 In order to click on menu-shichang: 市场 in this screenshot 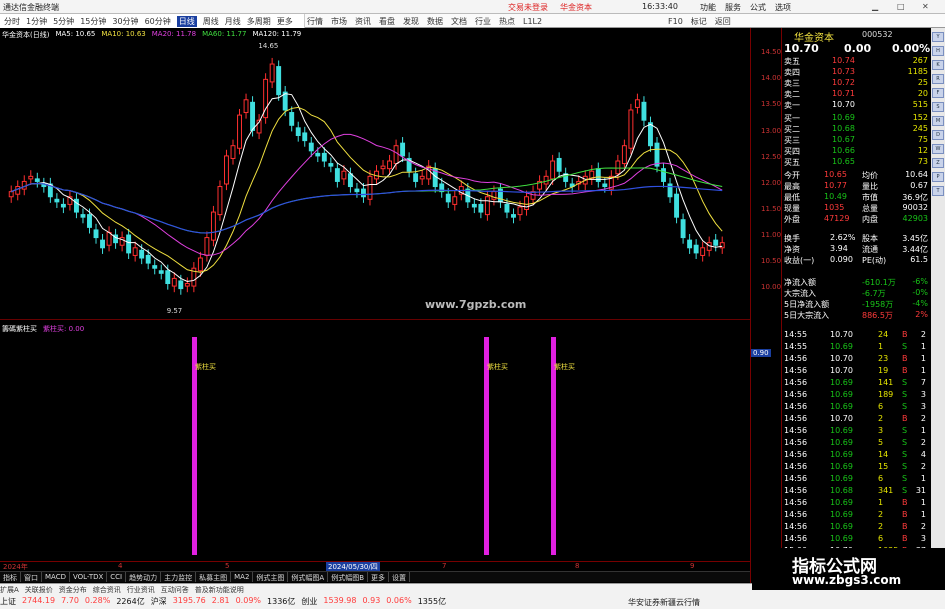, I will do `click(339, 21)`.